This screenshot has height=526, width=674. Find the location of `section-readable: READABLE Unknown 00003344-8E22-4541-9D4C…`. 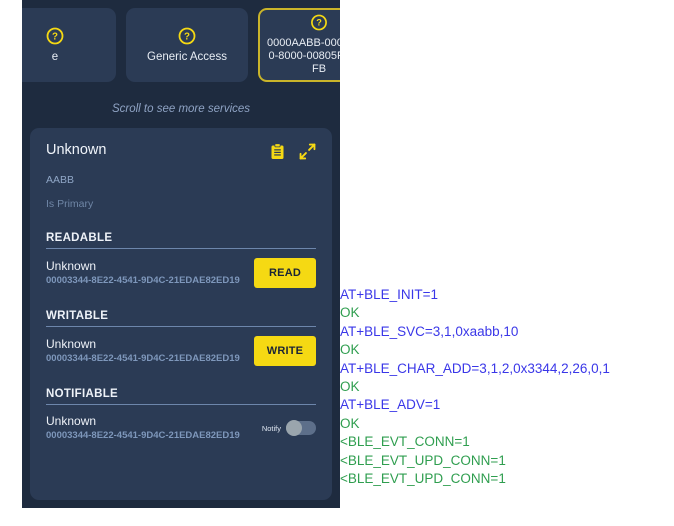

section-readable: READABLE Unknown 00003344-8E22-4541-9D4C… is located at coordinates (181, 260).